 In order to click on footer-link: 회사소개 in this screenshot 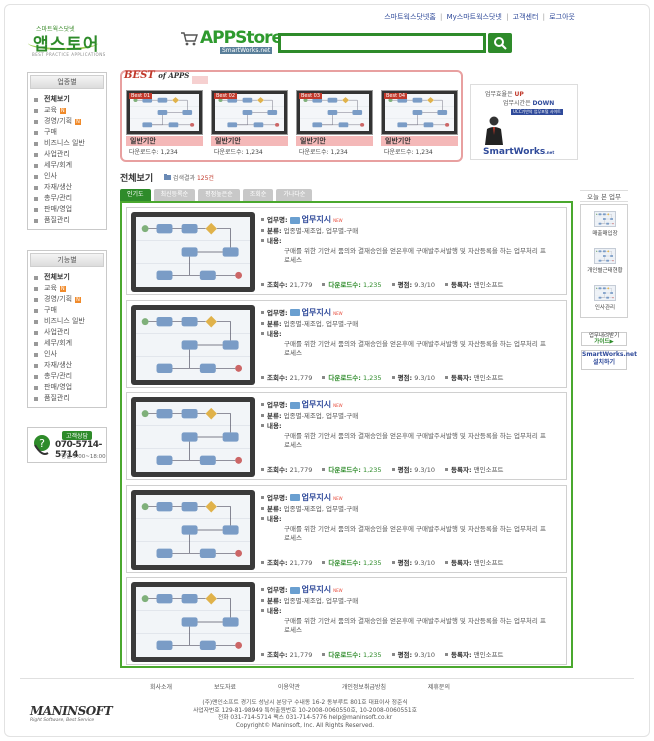, I will do `click(161, 686)`.